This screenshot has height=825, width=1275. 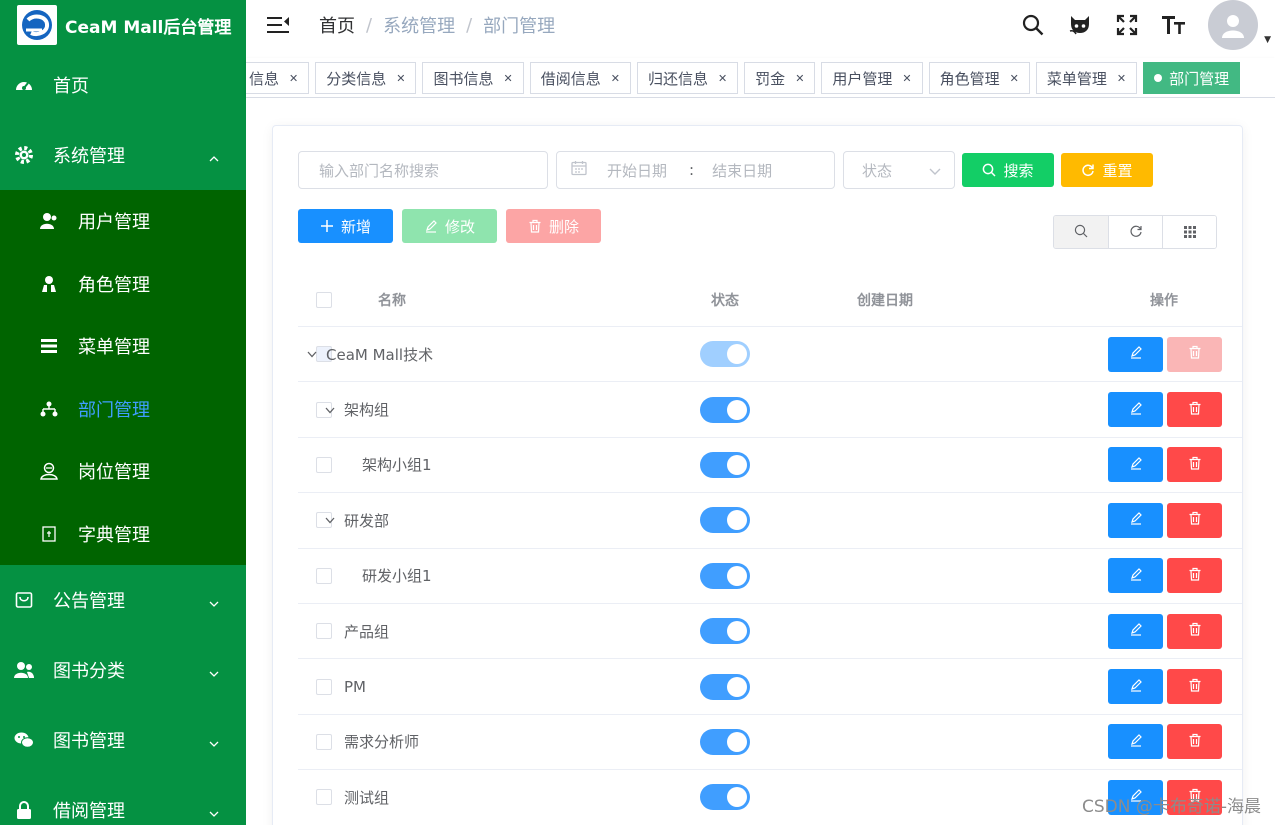 I want to click on refresh-button, so click(x=1135, y=232).